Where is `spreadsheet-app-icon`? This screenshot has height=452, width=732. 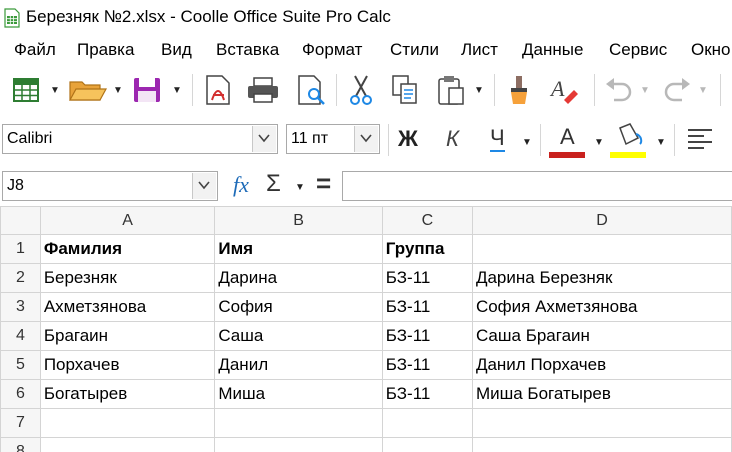 spreadsheet-app-icon is located at coordinates (12, 18).